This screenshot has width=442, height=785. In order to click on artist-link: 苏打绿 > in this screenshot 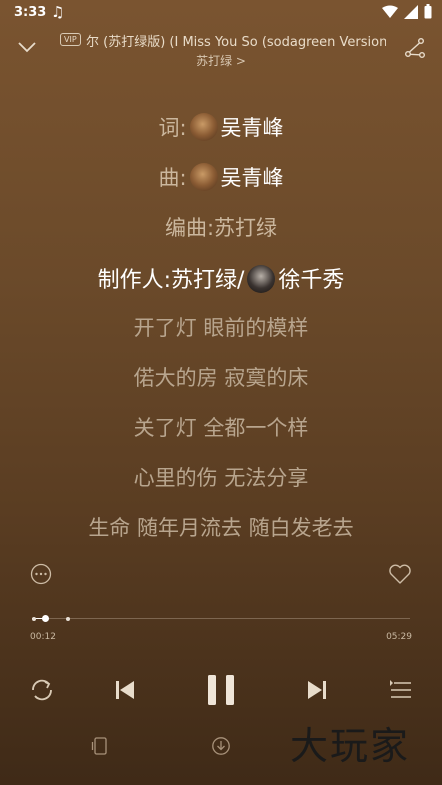, I will do `click(221, 60)`.